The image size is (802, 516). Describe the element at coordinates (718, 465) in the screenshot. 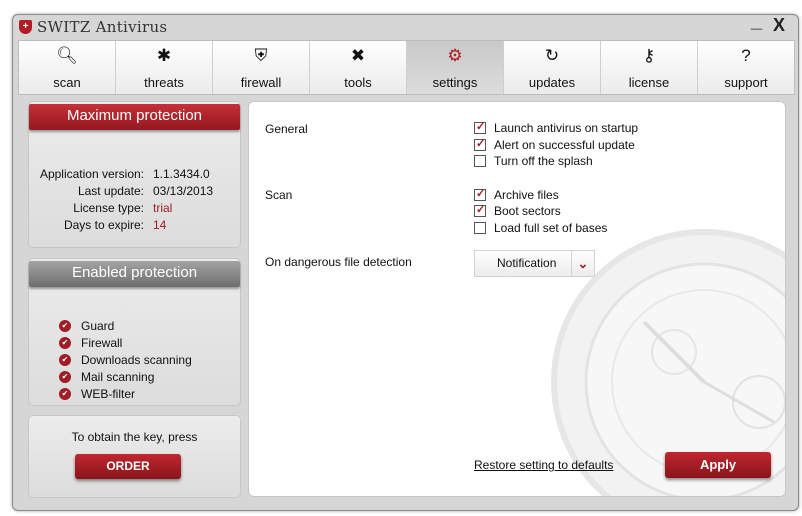

I see `apply-button: Apply` at that location.